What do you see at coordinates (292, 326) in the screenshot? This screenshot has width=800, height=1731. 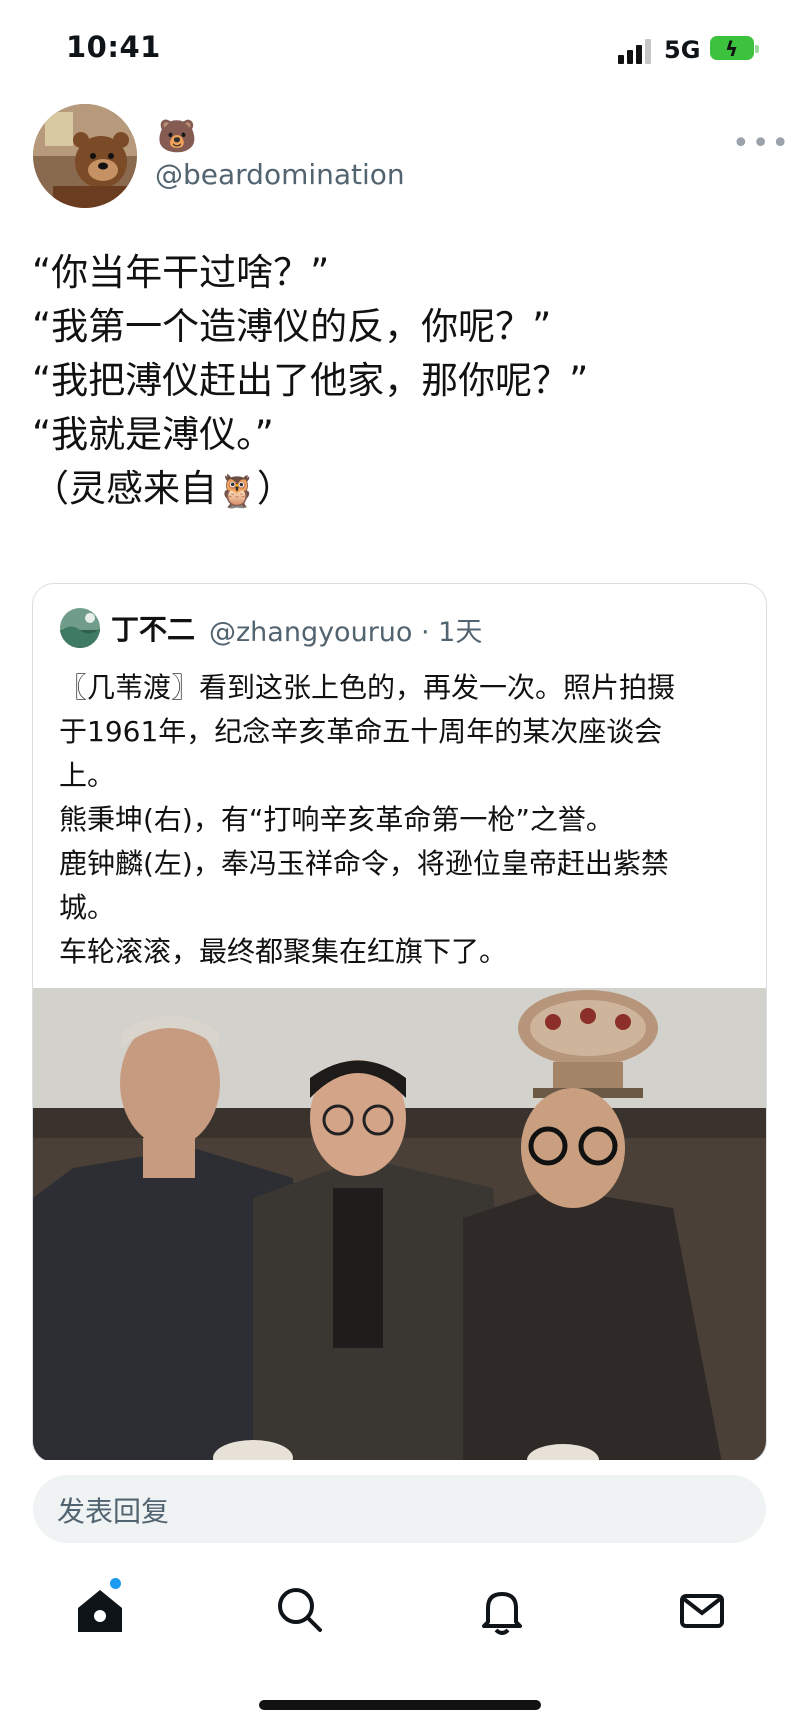 I see `tweet-line: “我第一个造溥仪的反，你呢？”` at bounding box center [292, 326].